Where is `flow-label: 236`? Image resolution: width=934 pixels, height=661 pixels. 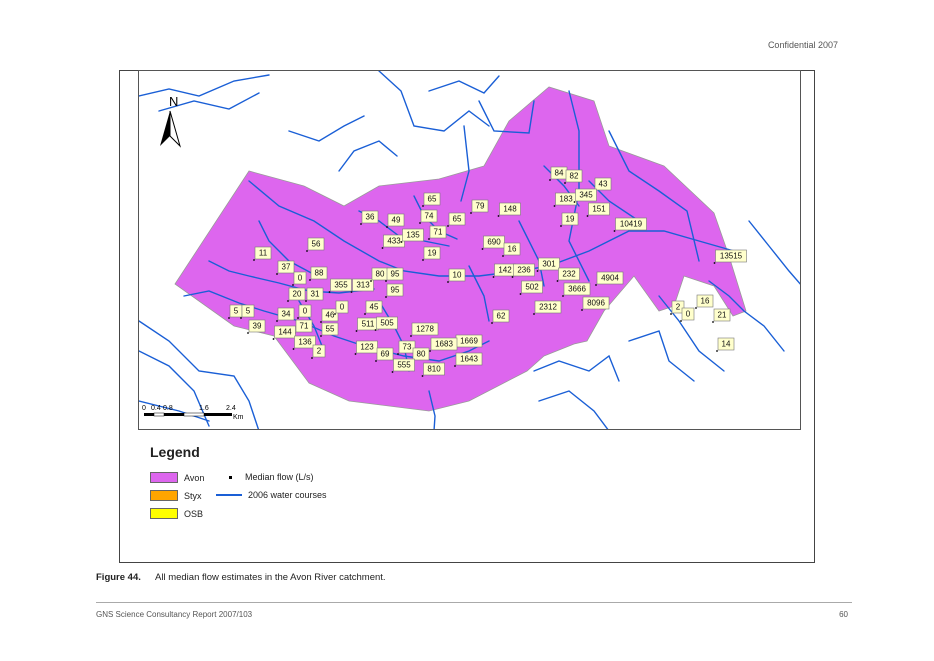
flow-label: 236 is located at coordinates (523, 270).